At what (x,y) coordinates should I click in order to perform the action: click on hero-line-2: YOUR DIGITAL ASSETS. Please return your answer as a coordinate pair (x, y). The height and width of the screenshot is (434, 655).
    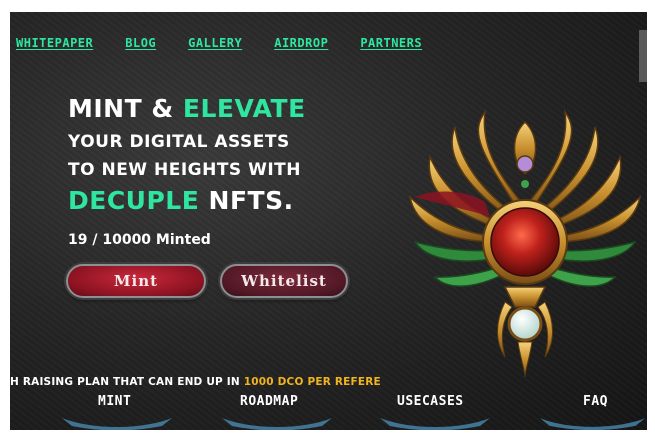
    Looking at the image, I should click on (179, 142).